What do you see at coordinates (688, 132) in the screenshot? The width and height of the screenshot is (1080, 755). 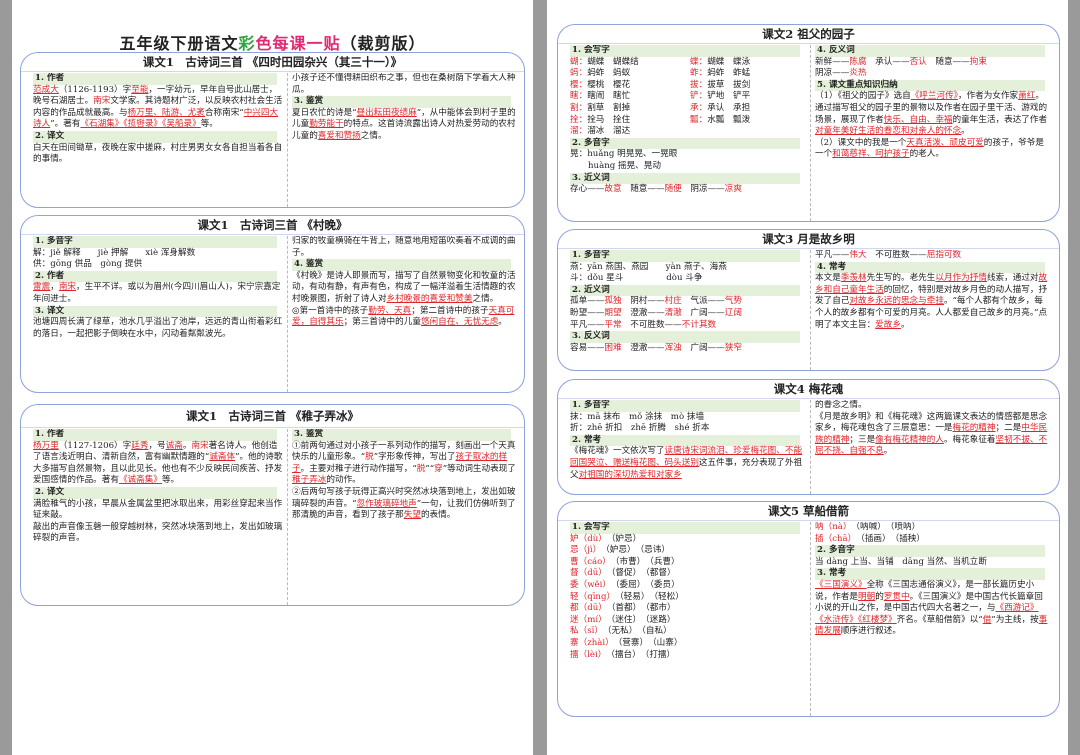 I see `write-char-row: 溜：溜冰 溜达` at bounding box center [688, 132].